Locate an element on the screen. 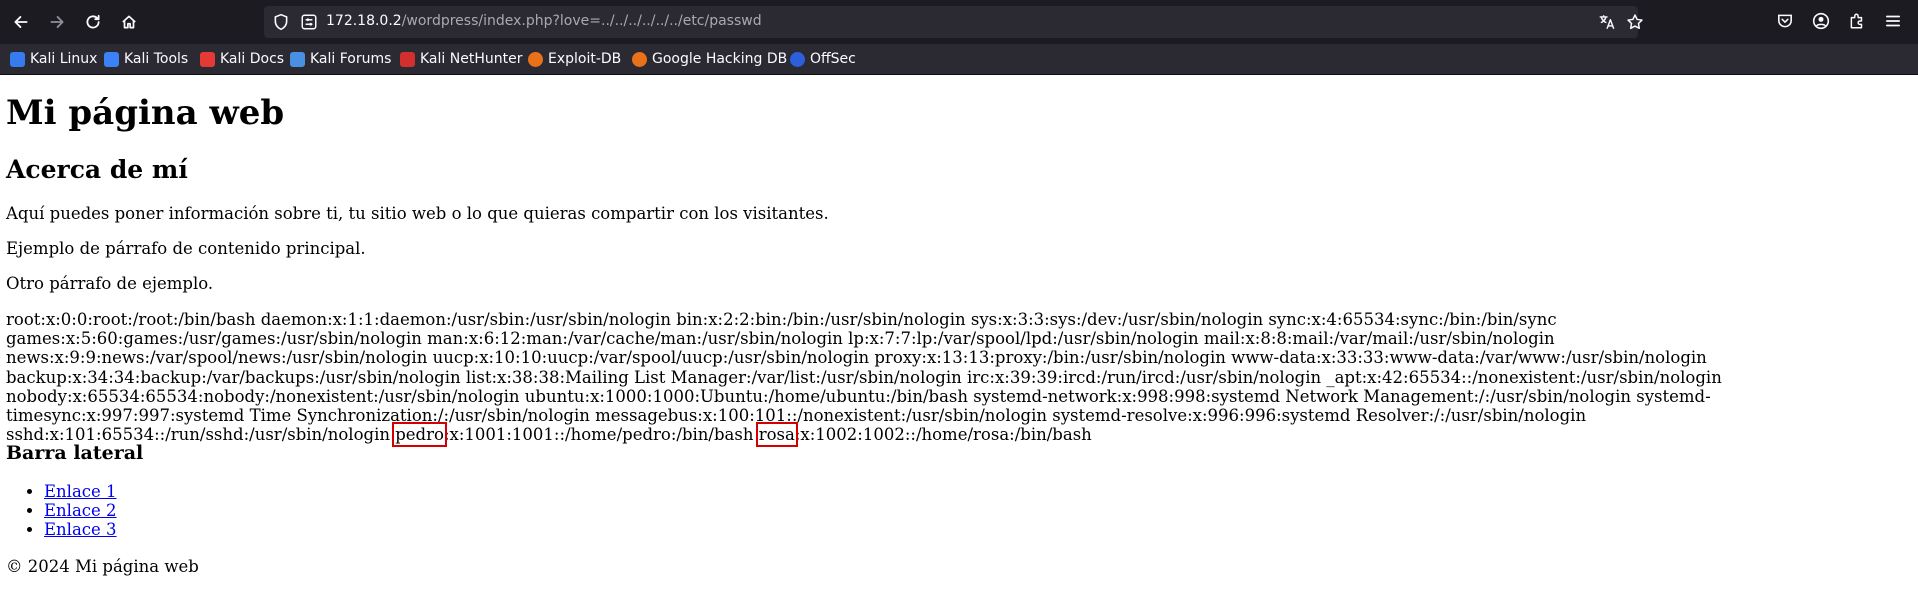  offsec-icon is located at coordinates (797, 59).